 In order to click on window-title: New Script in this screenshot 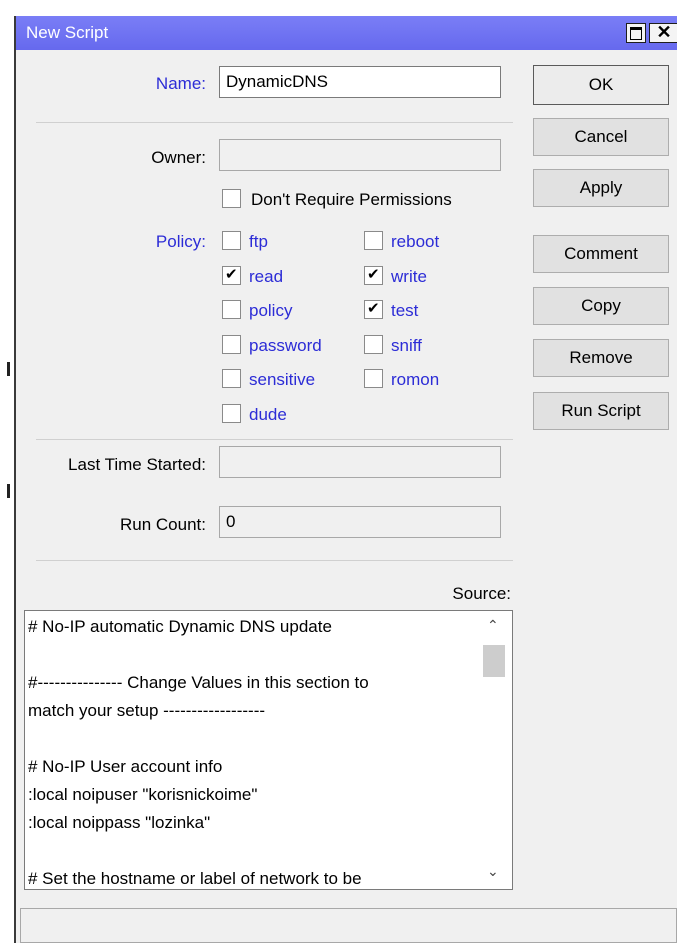, I will do `click(67, 32)`.